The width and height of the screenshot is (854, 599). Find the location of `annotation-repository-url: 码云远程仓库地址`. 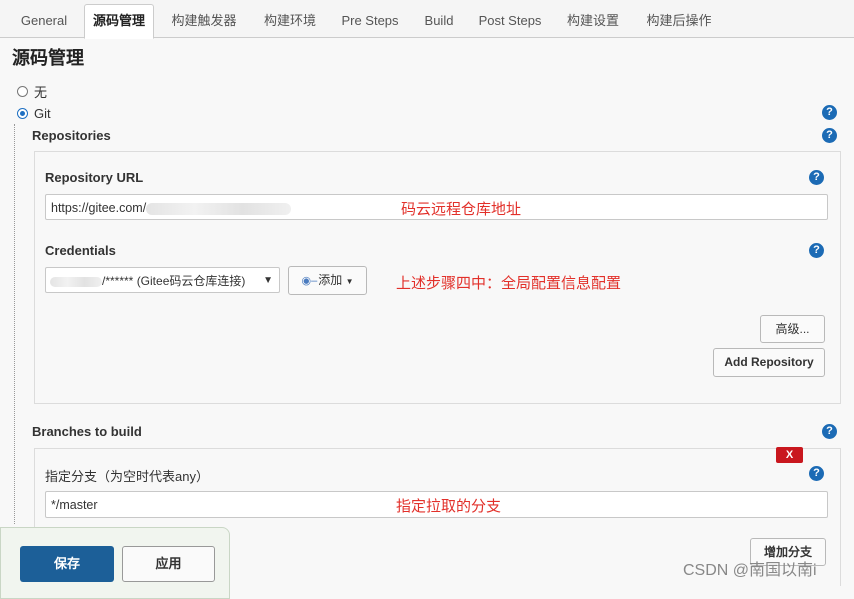

annotation-repository-url: 码云远程仓库地址 is located at coordinates (461, 209).